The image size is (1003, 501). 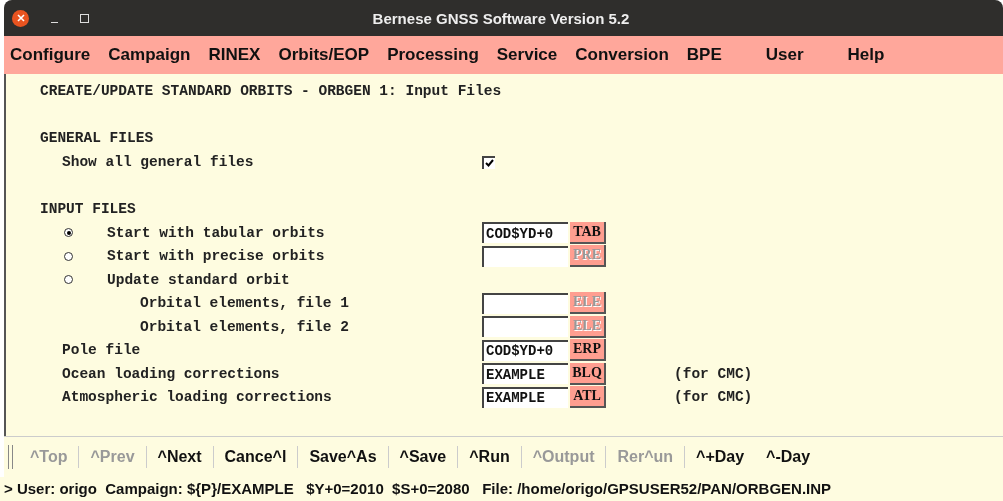 I want to click on menu-item: Conversion, so click(x=622, y=55).